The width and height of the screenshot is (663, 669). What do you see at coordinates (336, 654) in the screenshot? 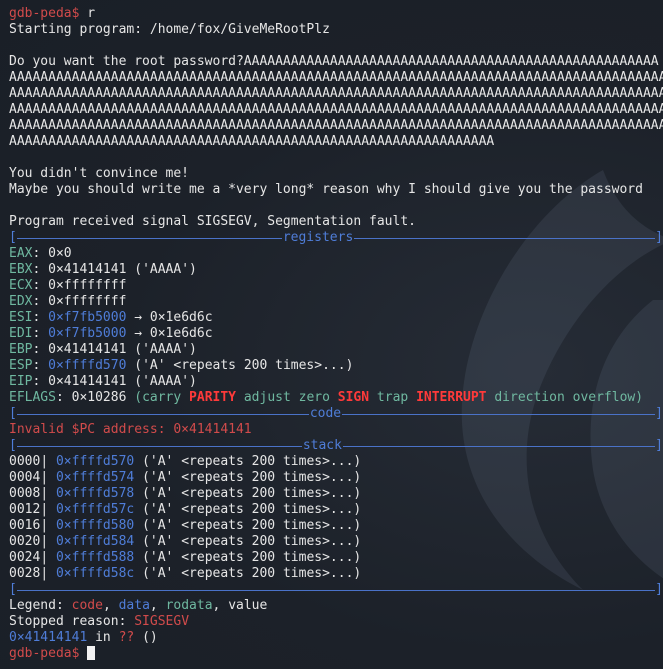
I see `input-prompt-line: gdb-peda$` at bounding box center [336, 654].